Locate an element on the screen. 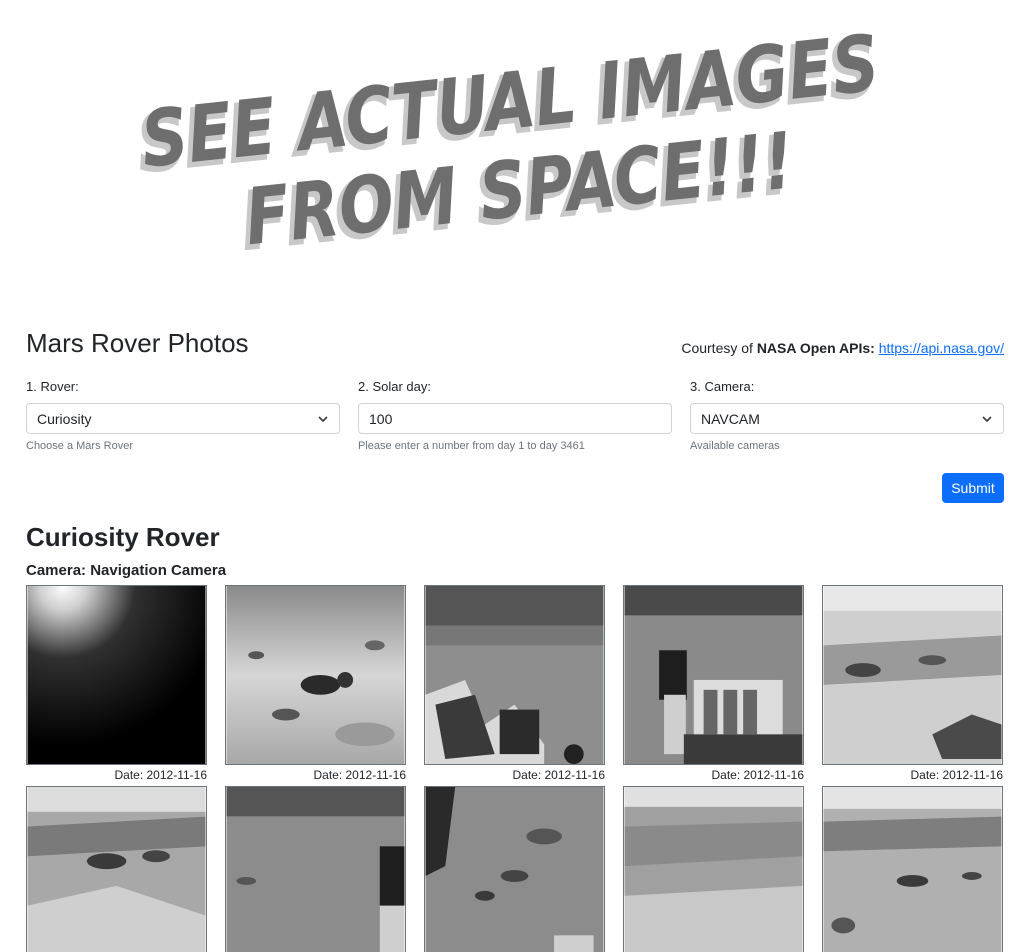 Image resolution: width=1030 pixels, height=952 pixels. camera-field: 3. Camera: NAVCAM Available cameras is located at coordinates (847, 415).